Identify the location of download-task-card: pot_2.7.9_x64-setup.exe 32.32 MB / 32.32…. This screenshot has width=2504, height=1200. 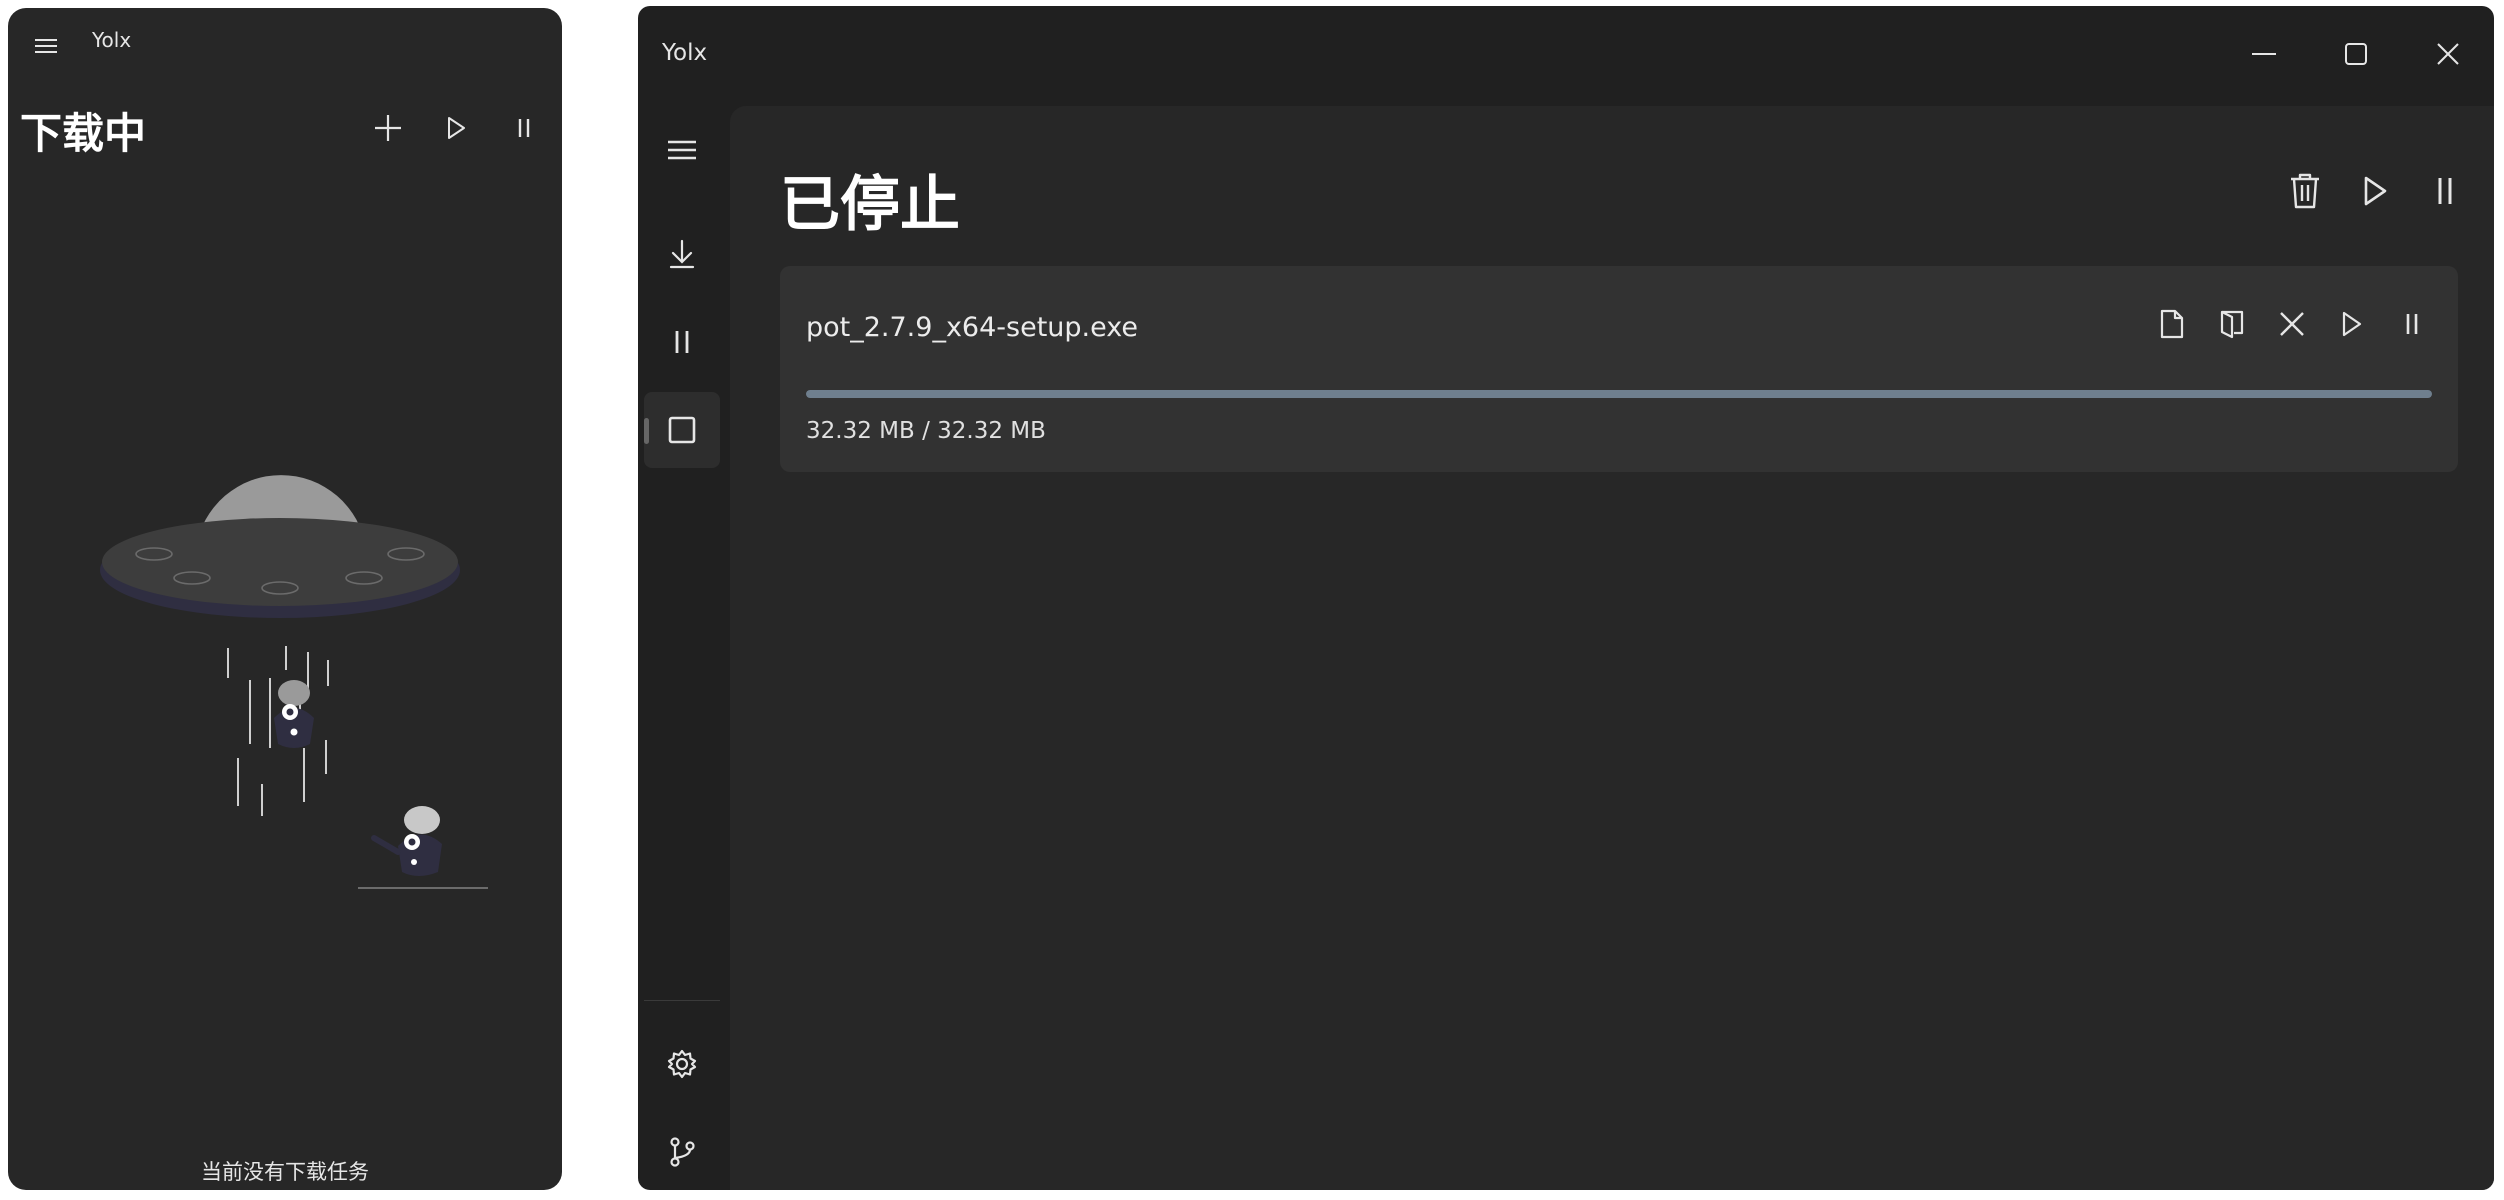
(1619, 369).